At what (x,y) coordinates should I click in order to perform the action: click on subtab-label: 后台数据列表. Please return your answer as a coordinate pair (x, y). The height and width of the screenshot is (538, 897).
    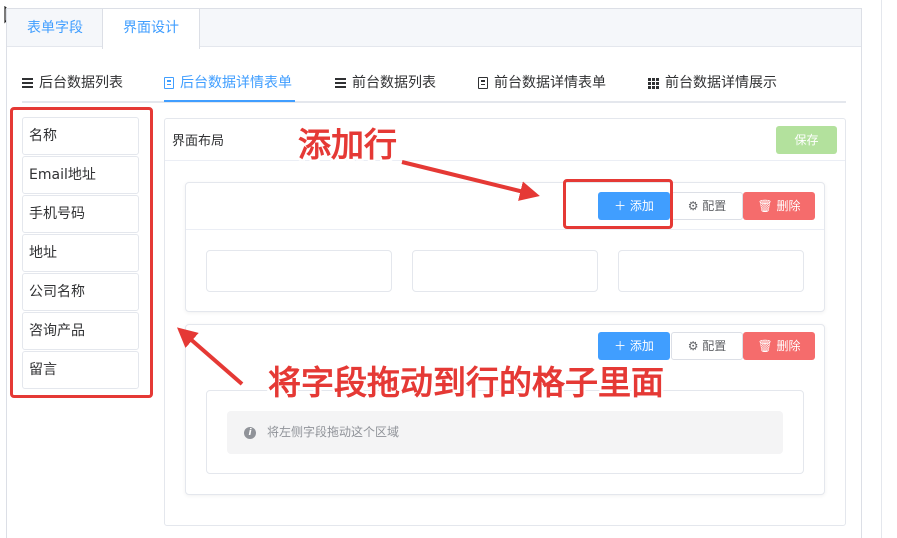
    Looking at the image, I should click on (81, 83).